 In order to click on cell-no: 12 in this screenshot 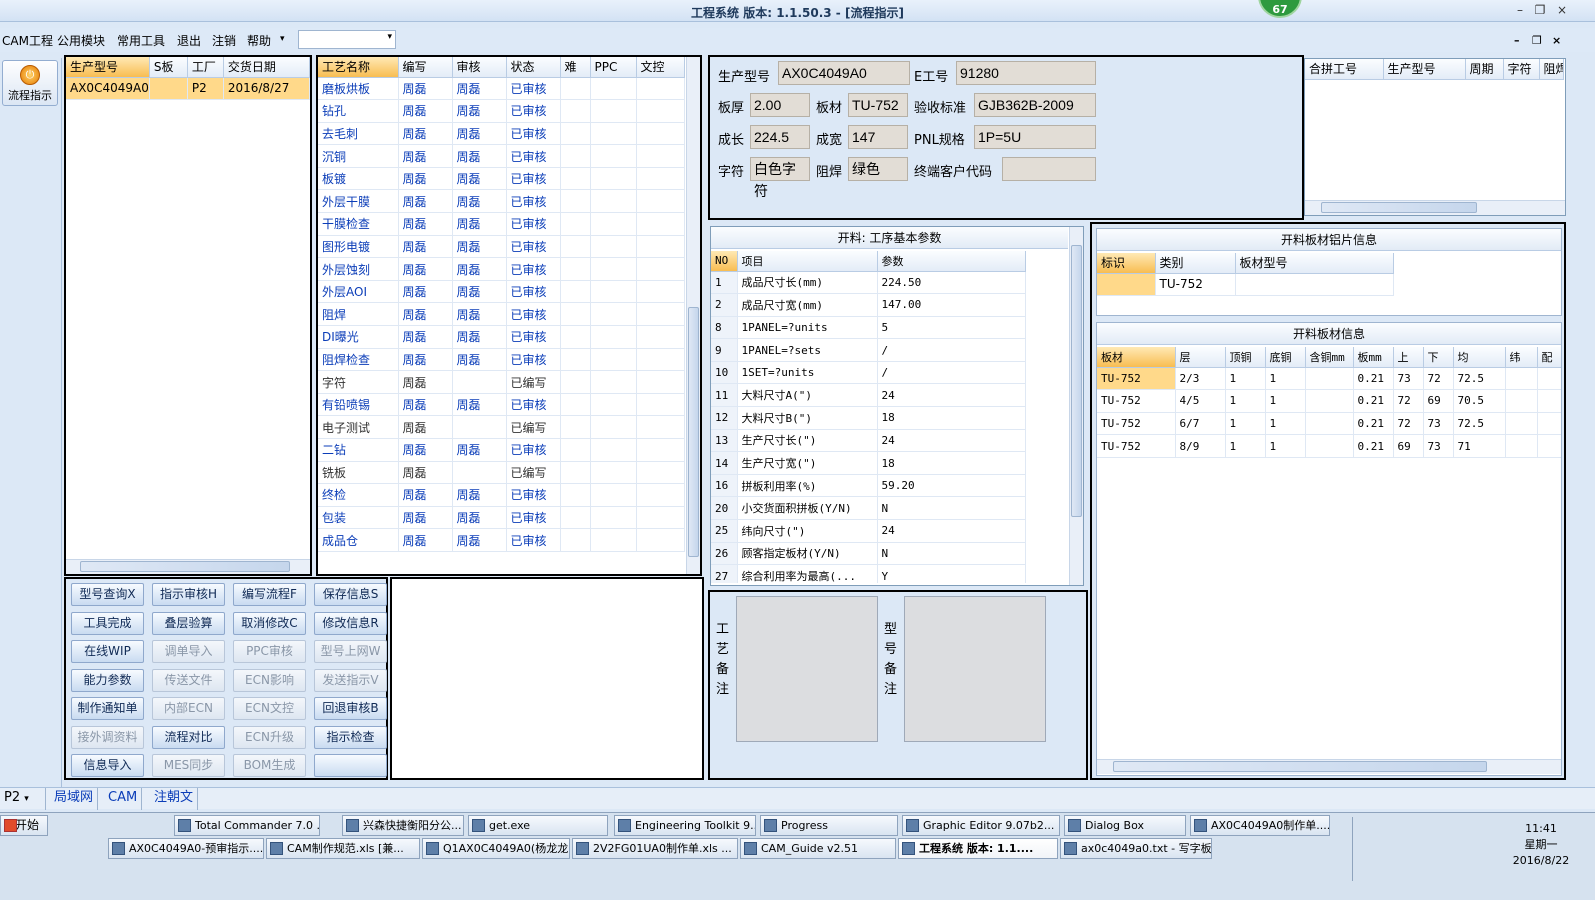, I will do `click(724, 418)`.